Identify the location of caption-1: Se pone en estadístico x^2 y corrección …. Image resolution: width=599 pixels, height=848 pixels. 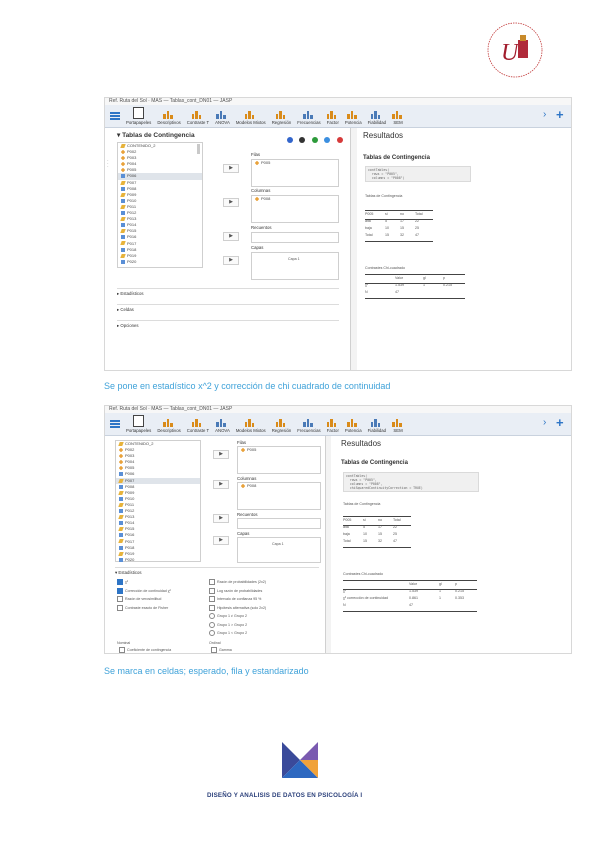
(247, 386).